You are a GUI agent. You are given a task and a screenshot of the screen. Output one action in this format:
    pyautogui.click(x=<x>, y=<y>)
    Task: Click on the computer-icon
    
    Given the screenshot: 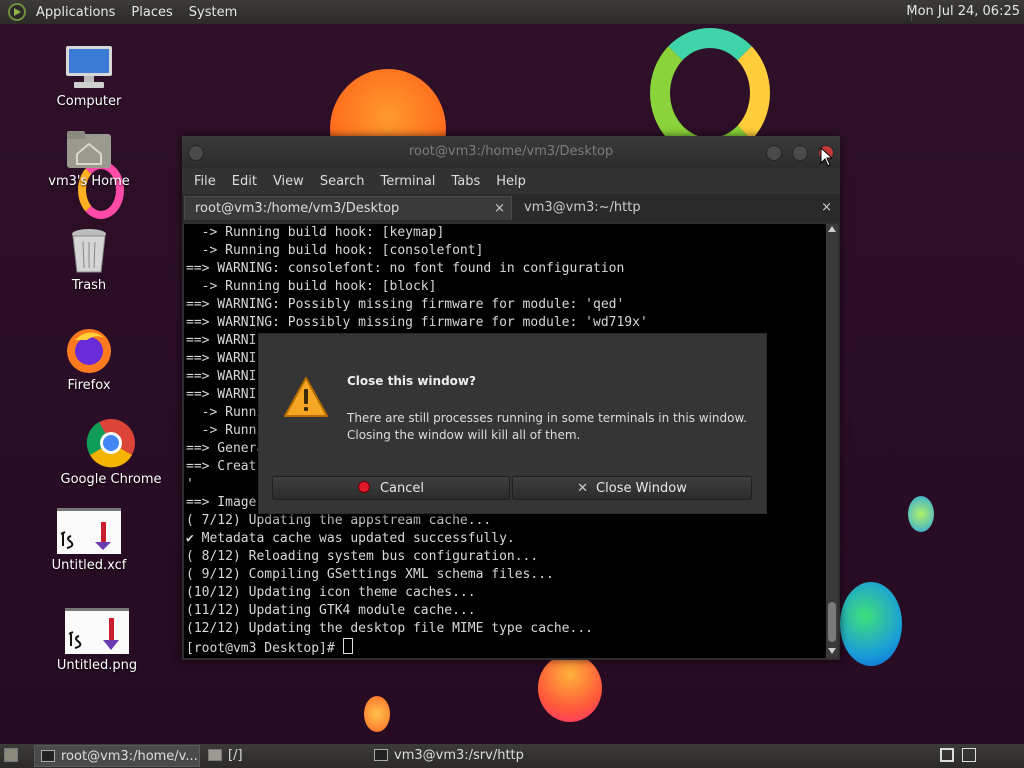 What is the action you would take?
    pyautogui.click(x=89, y=67)
    